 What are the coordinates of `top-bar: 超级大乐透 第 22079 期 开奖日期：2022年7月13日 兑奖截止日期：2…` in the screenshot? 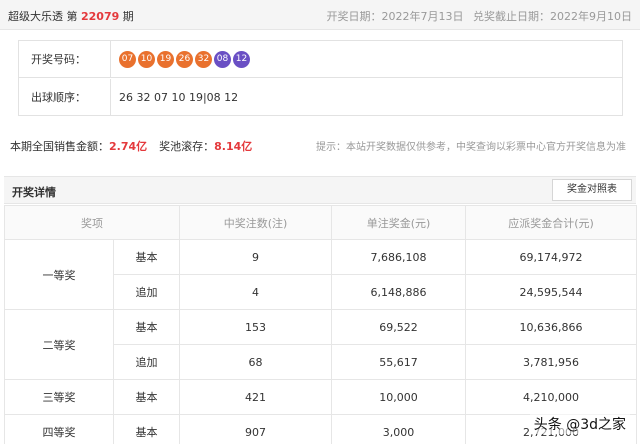 It's located at (320, 15).